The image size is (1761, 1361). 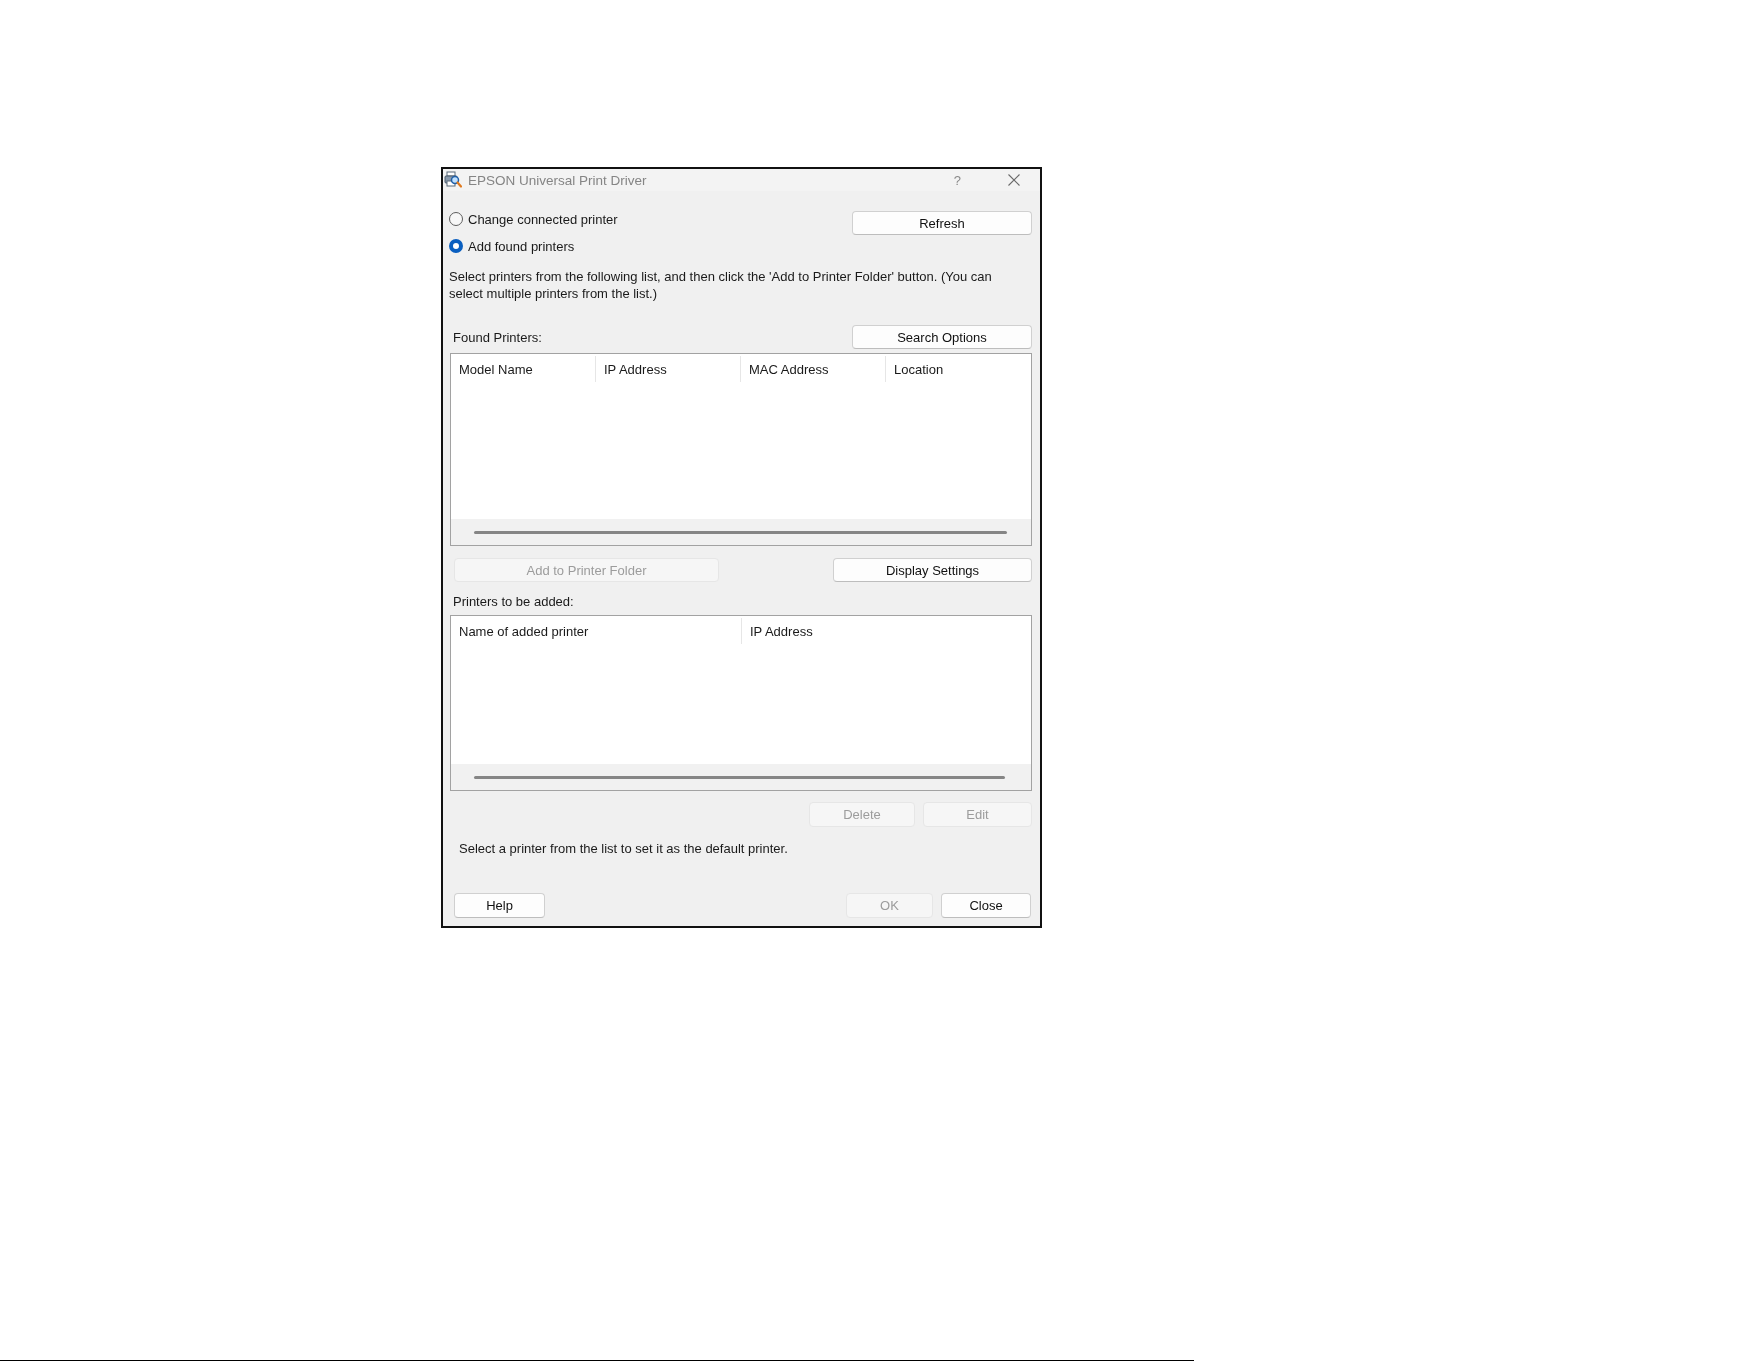 I want to click on radio-label: Change connected printer, so click(x=543, y=219).